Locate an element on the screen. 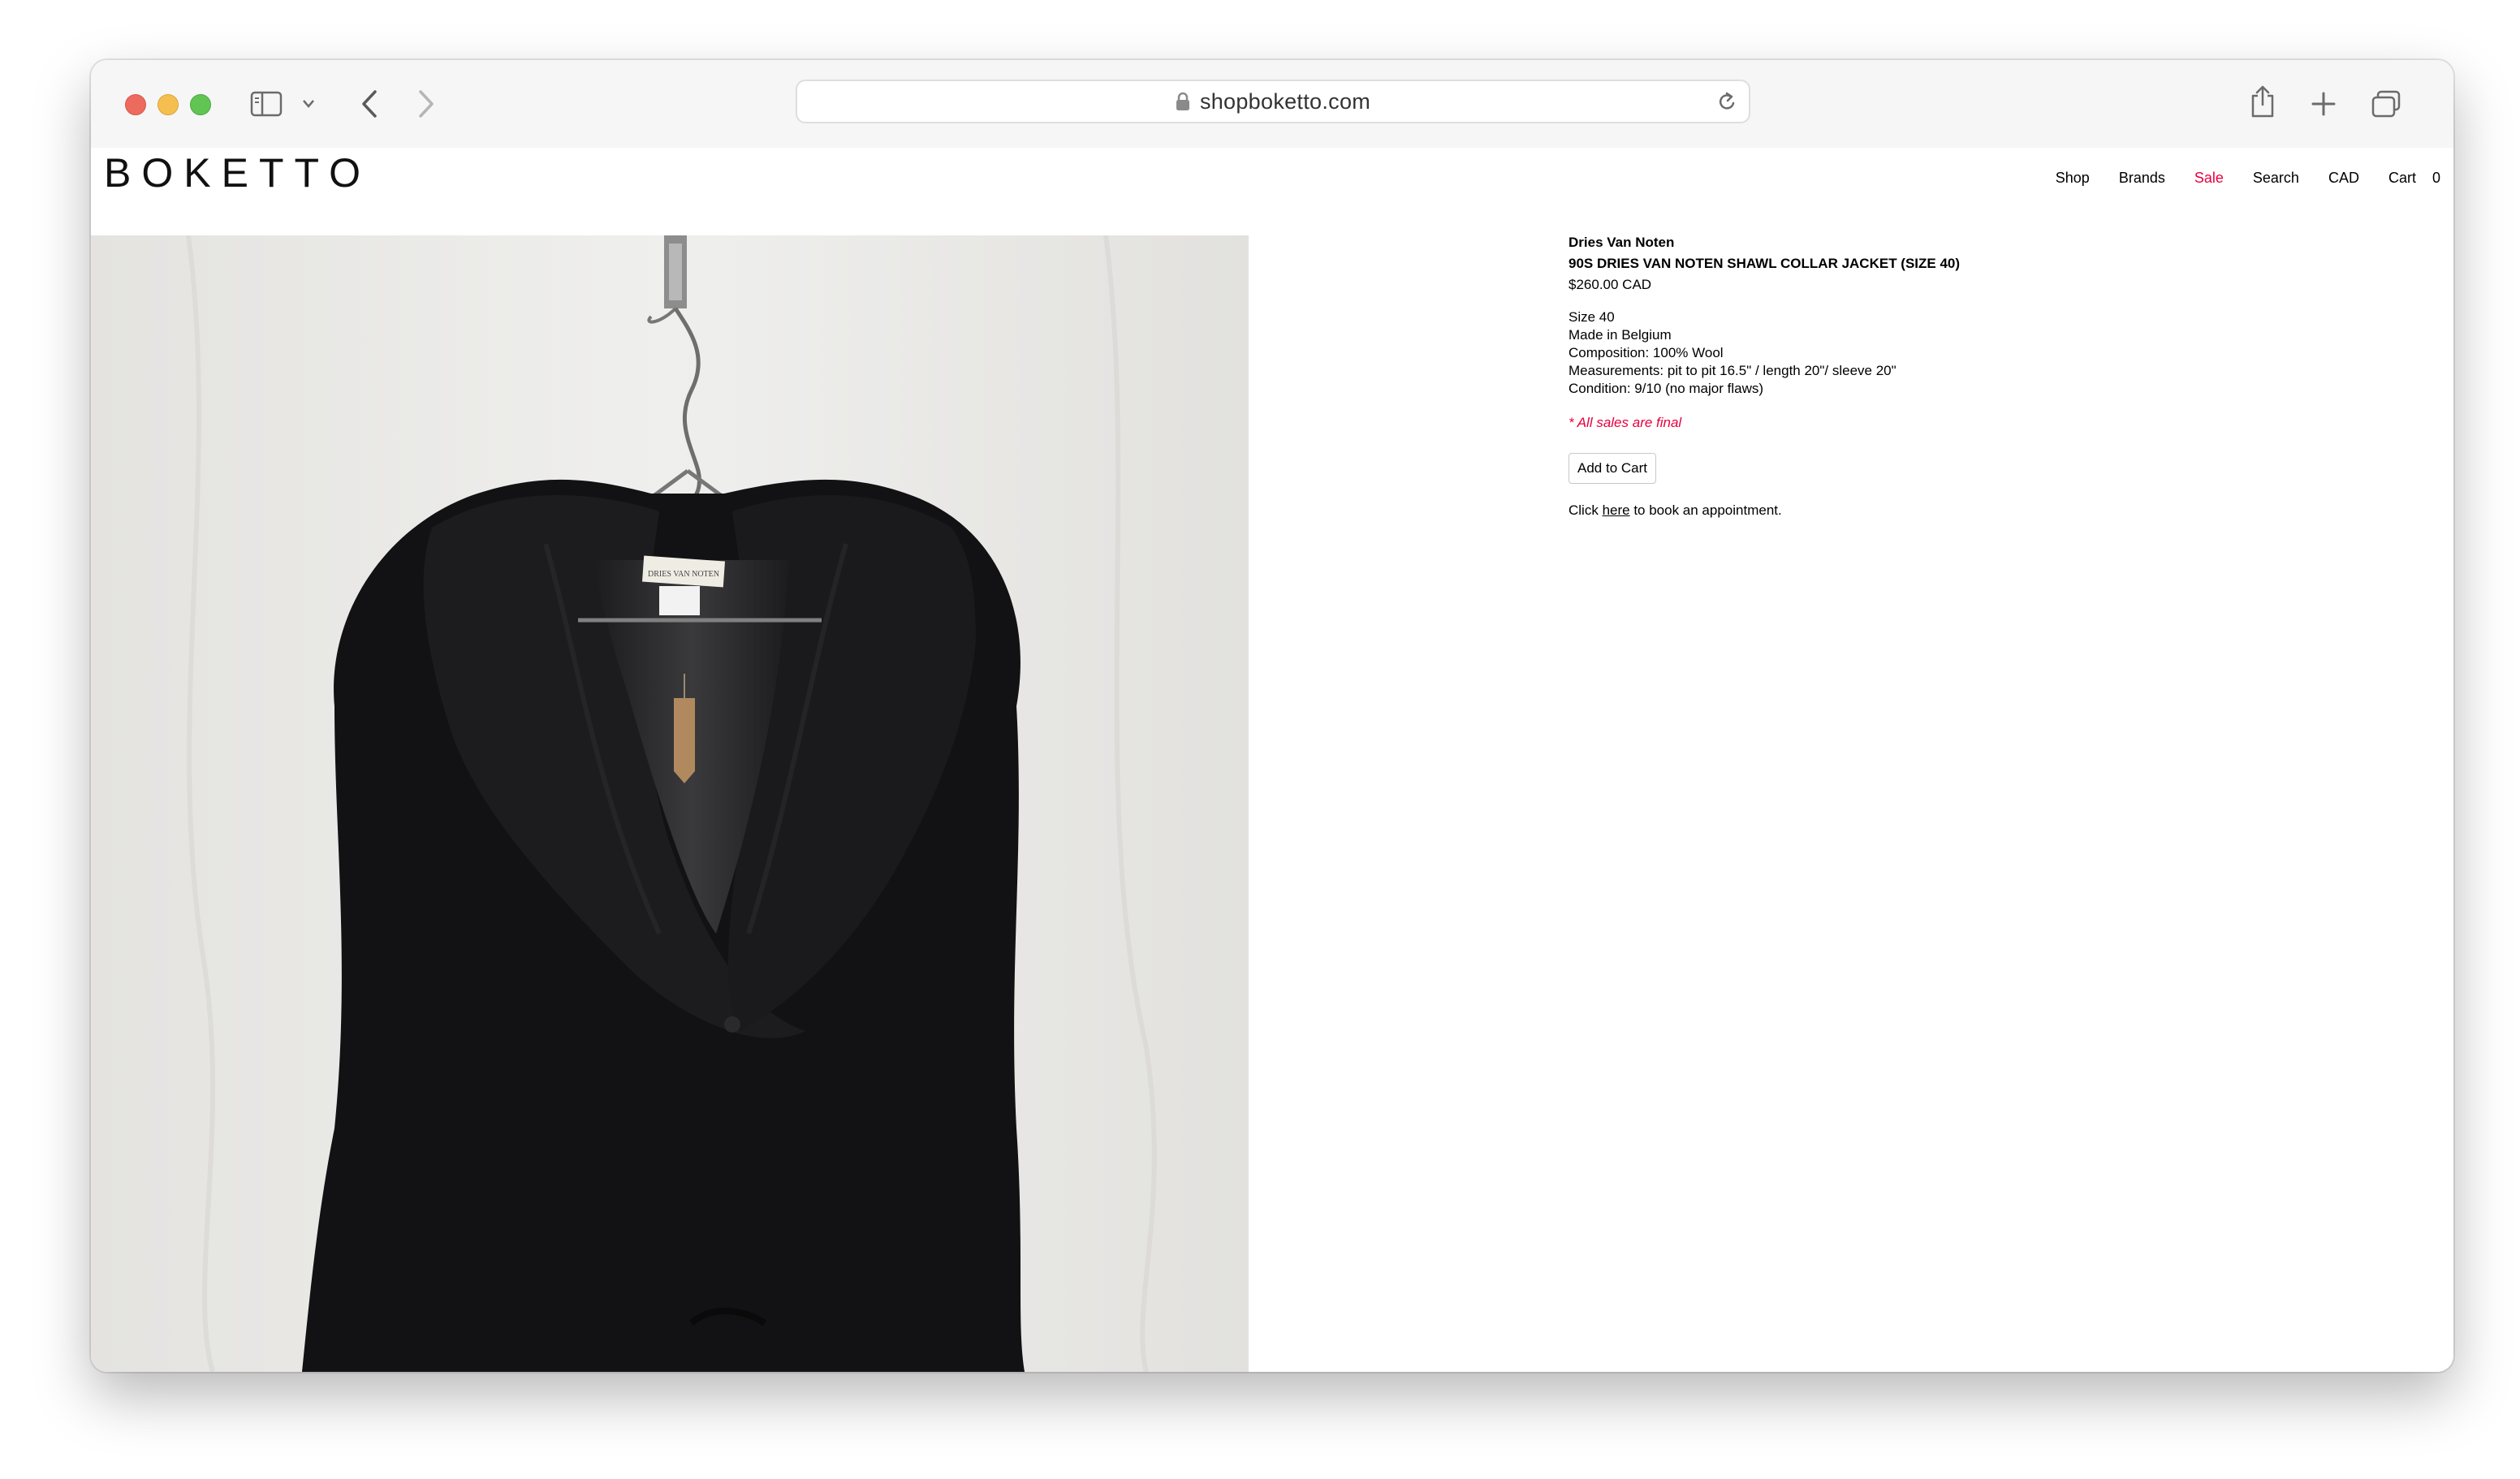  cart-count: 0 is located at coordinates (2436, 177).